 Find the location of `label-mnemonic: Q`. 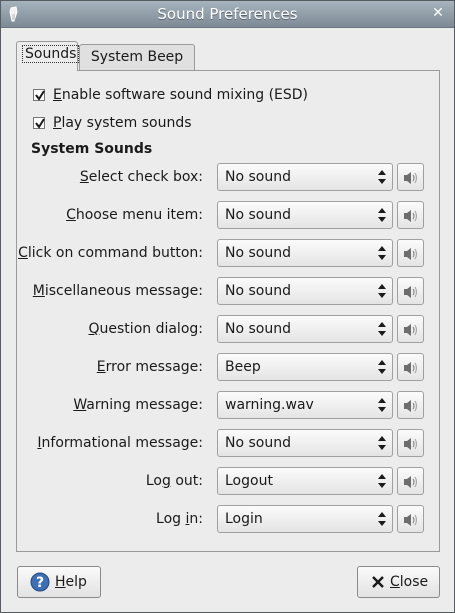

label-mnemonic: Q is located at coordinates (94, 329).